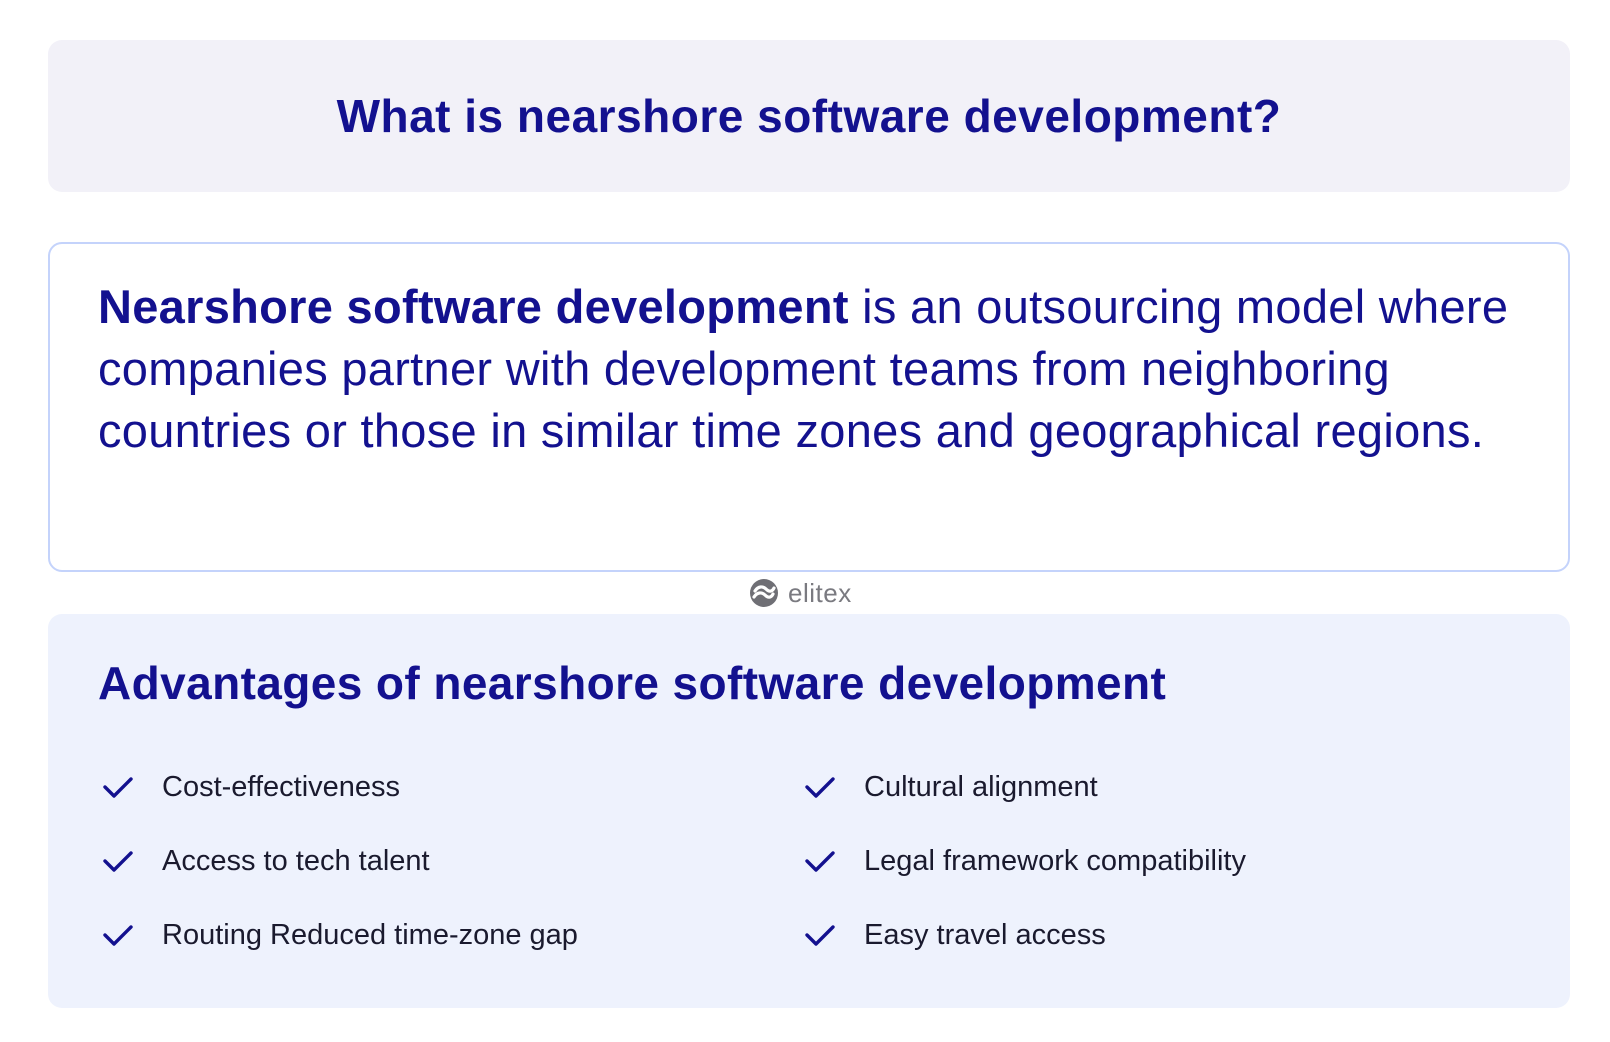 The height and width of the screenshot is (1042, 1610). Describe the element at coordinates (296, 860) in the screenshot. I see `advantage-label: Access to tech talent` at that location.